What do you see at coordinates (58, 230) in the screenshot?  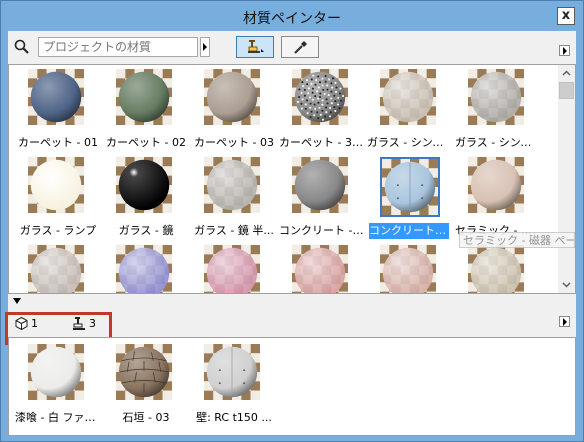 I see `material-label: ガラス - ランプ` at bounding box center [58, 230].